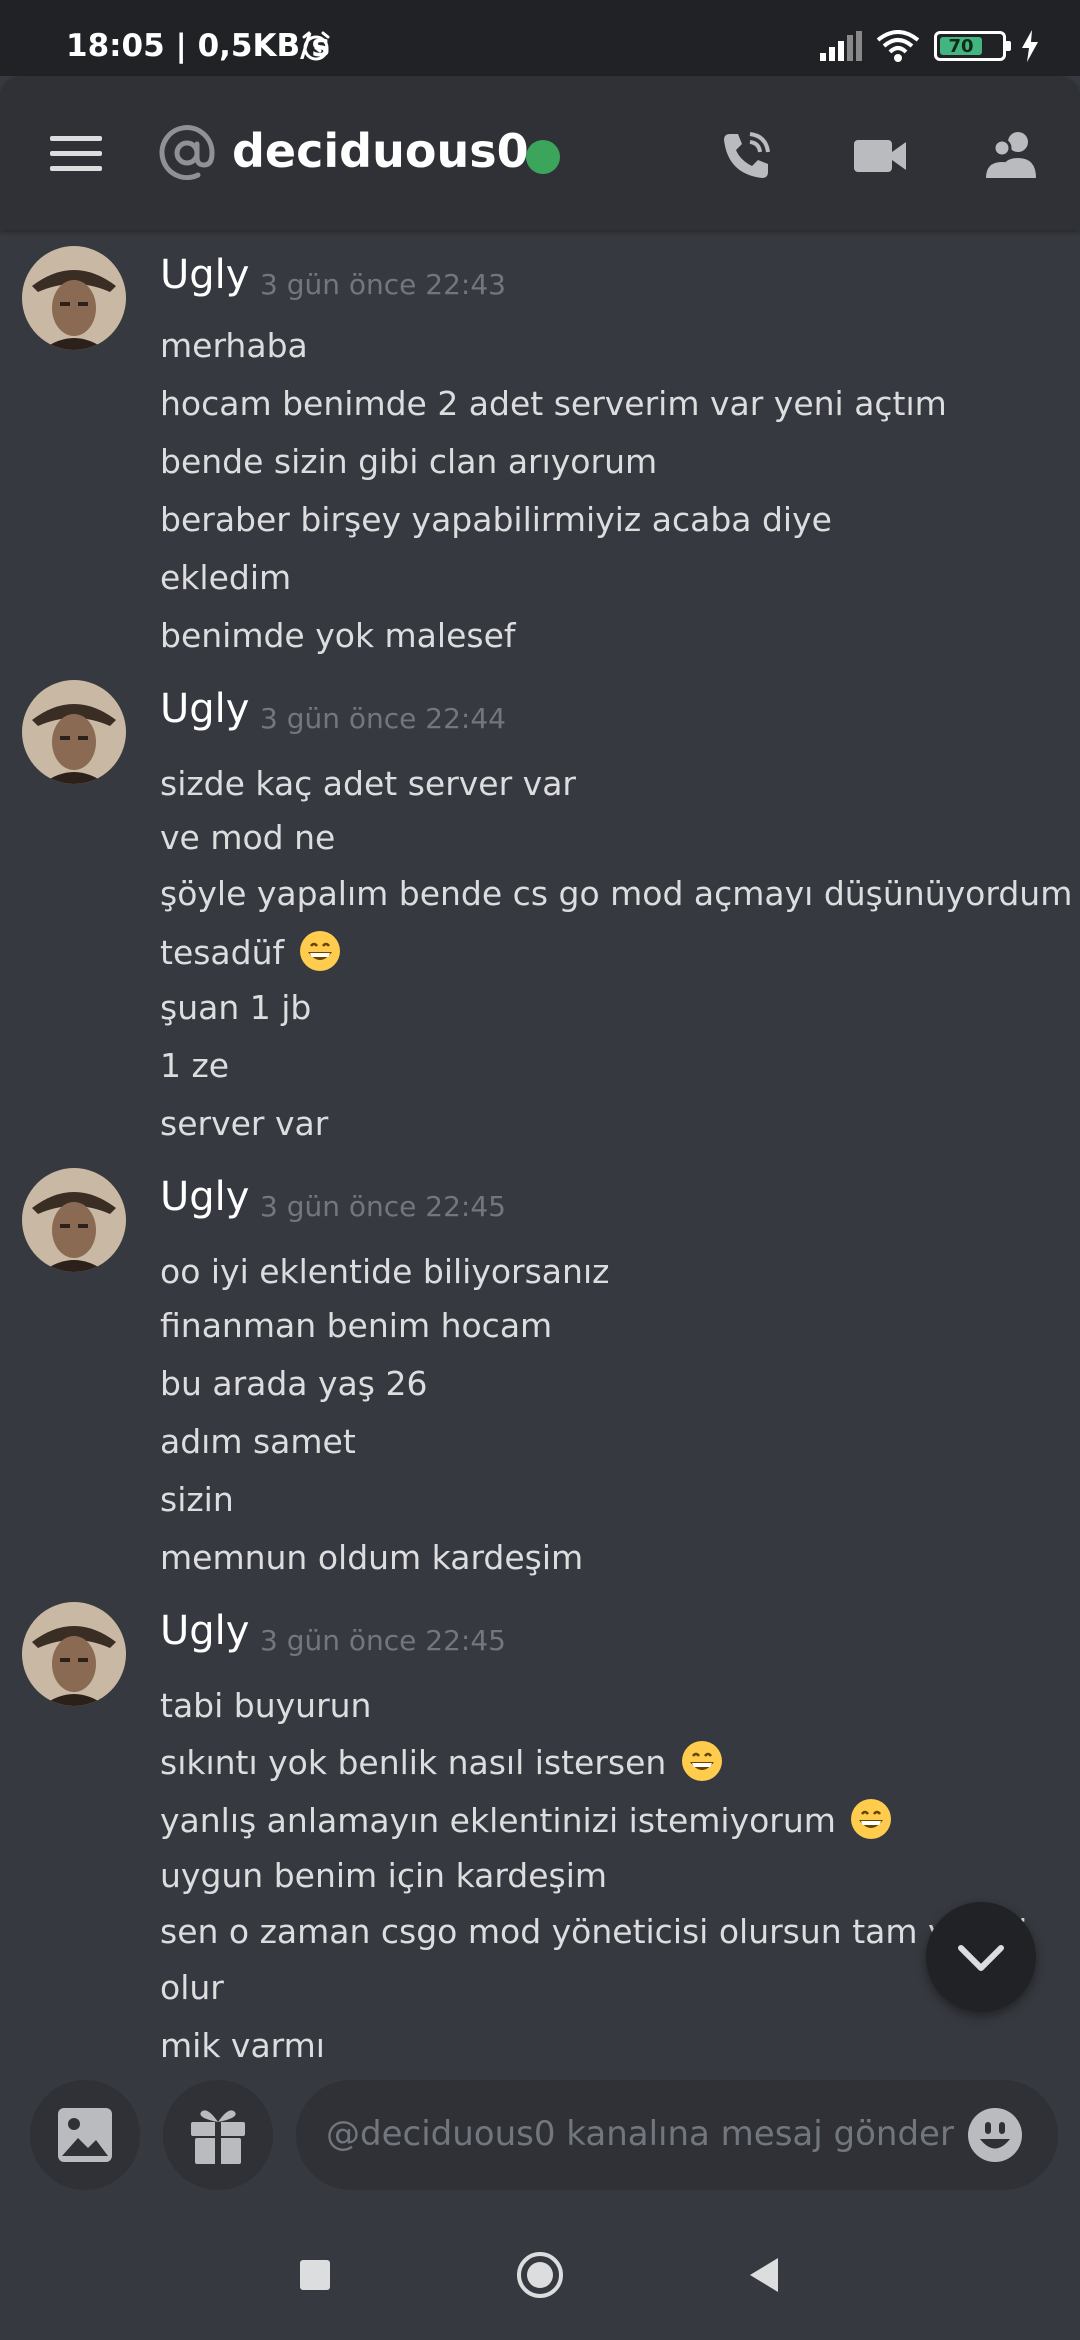 This screenshot has height=2340, width=1080. What do you see at coordinates (496, 519) in the screenshot?
I see `message-line: beraber birşey yapabilirmiyiz acaba diye` at bounding box center [496, 519].